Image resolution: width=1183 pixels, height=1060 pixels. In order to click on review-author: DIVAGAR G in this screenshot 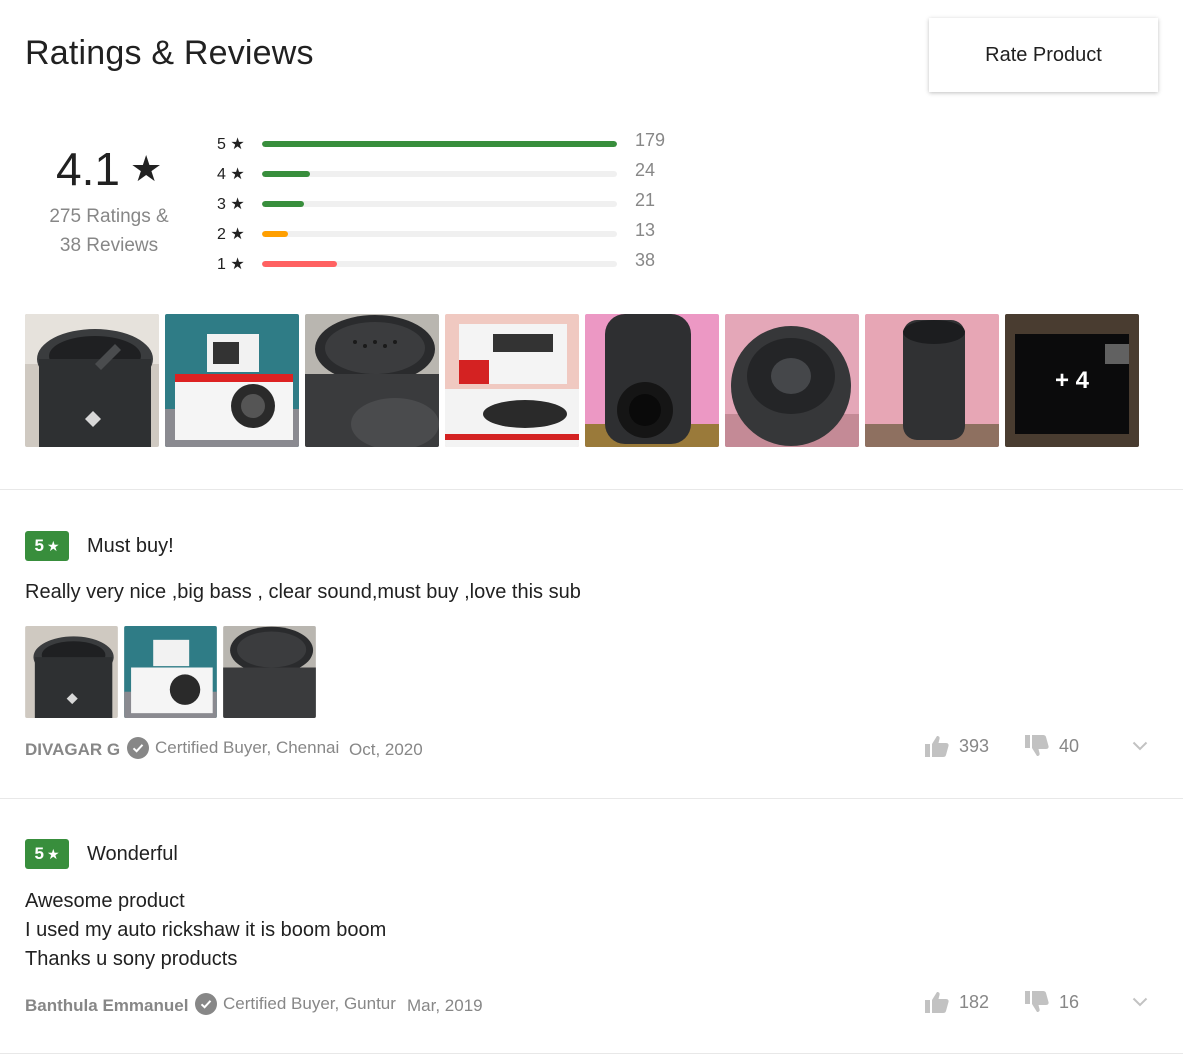, I will do `click(73, 749)`.